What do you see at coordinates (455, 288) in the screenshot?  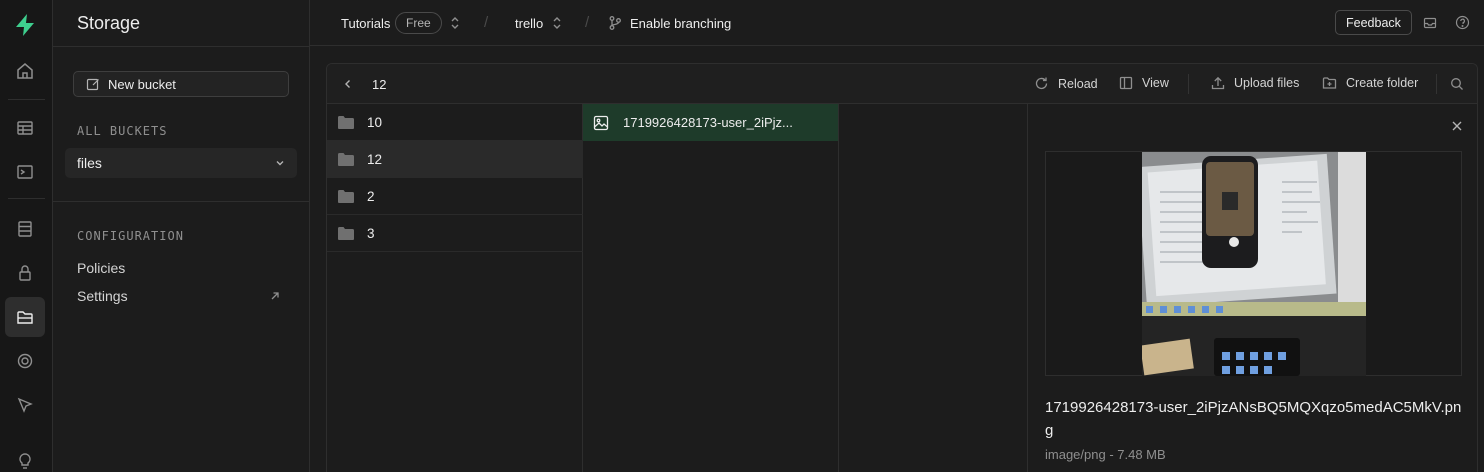 I see `folder-column: 10 12 2 3` at bounding box center [455, 288].